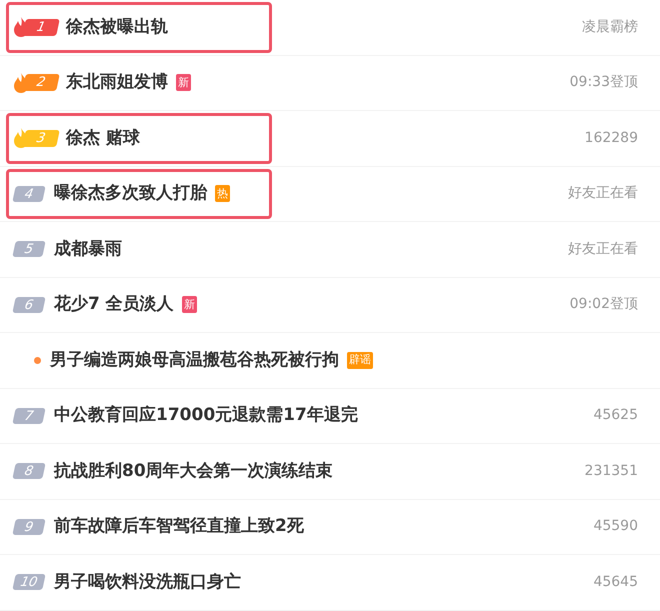  Describe the element at coordinates (29, 249) in the screenshot. I see `rank-badge: 5` at that location.